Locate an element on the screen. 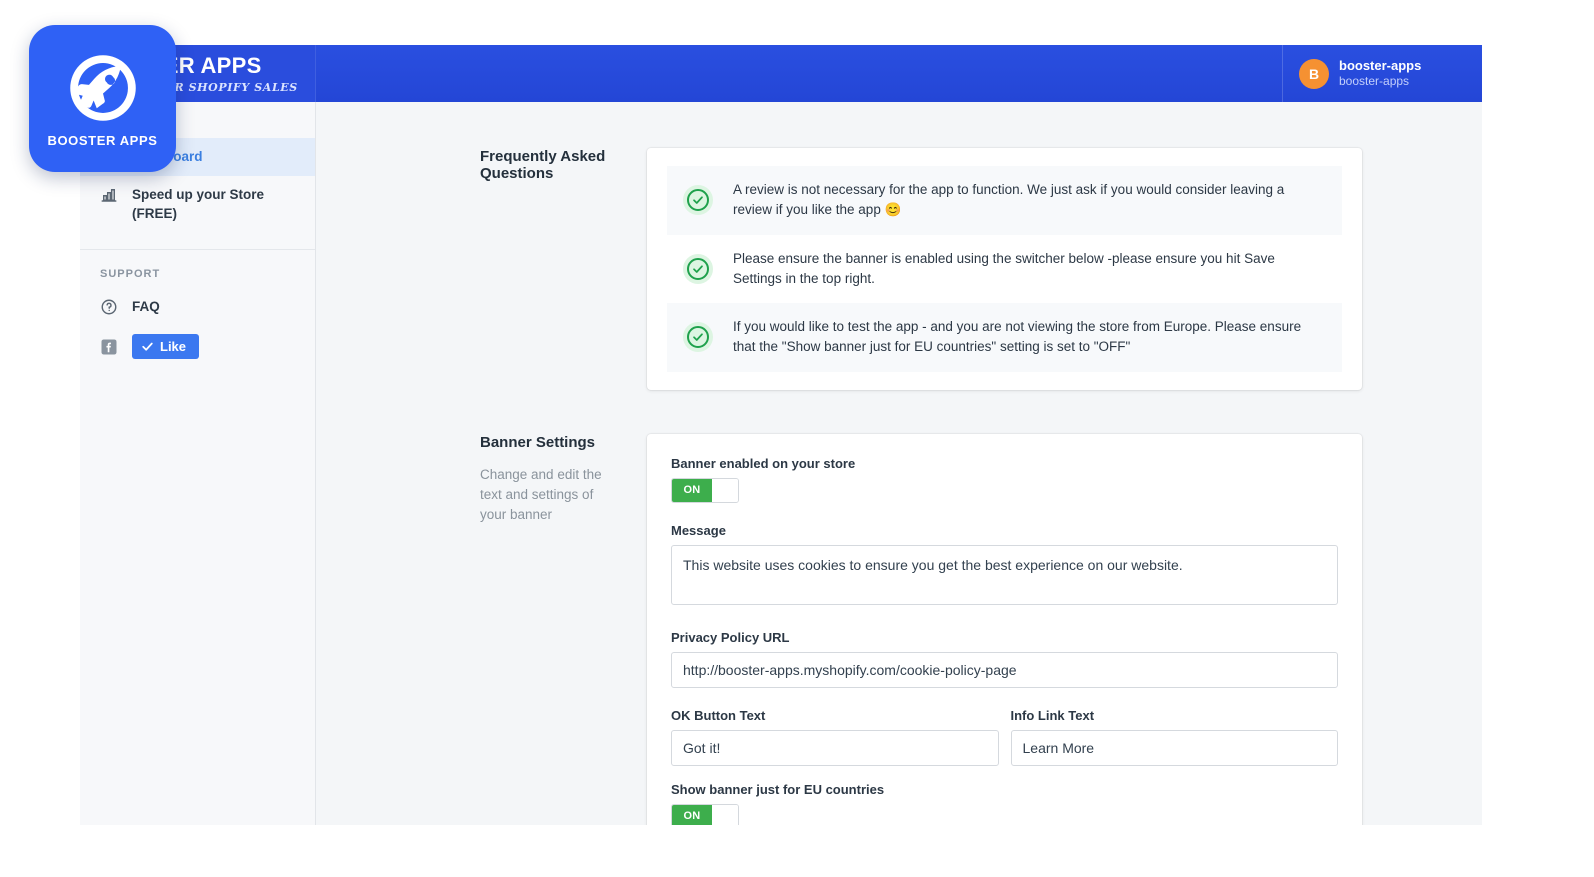 Image resolution: width=1594 pixels, height=877 pixels. button-text-row: OK Button Text Info Link Text is located at coordinates (1004, 737).